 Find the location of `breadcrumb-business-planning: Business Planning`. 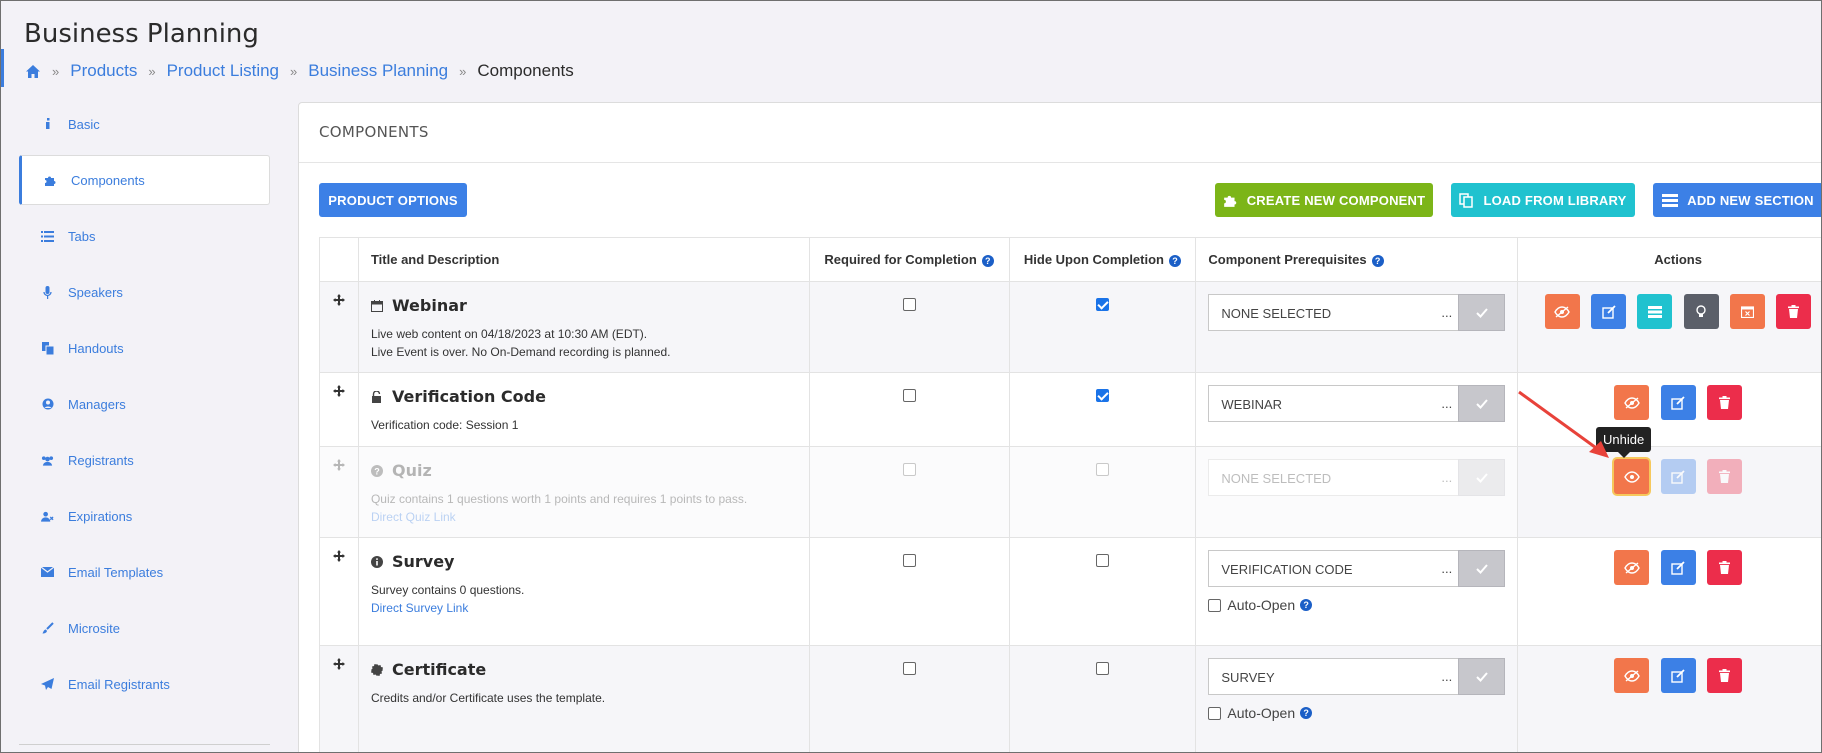

breadcrumb-business-planning: Business Planning is located at coordinates (378, 71).